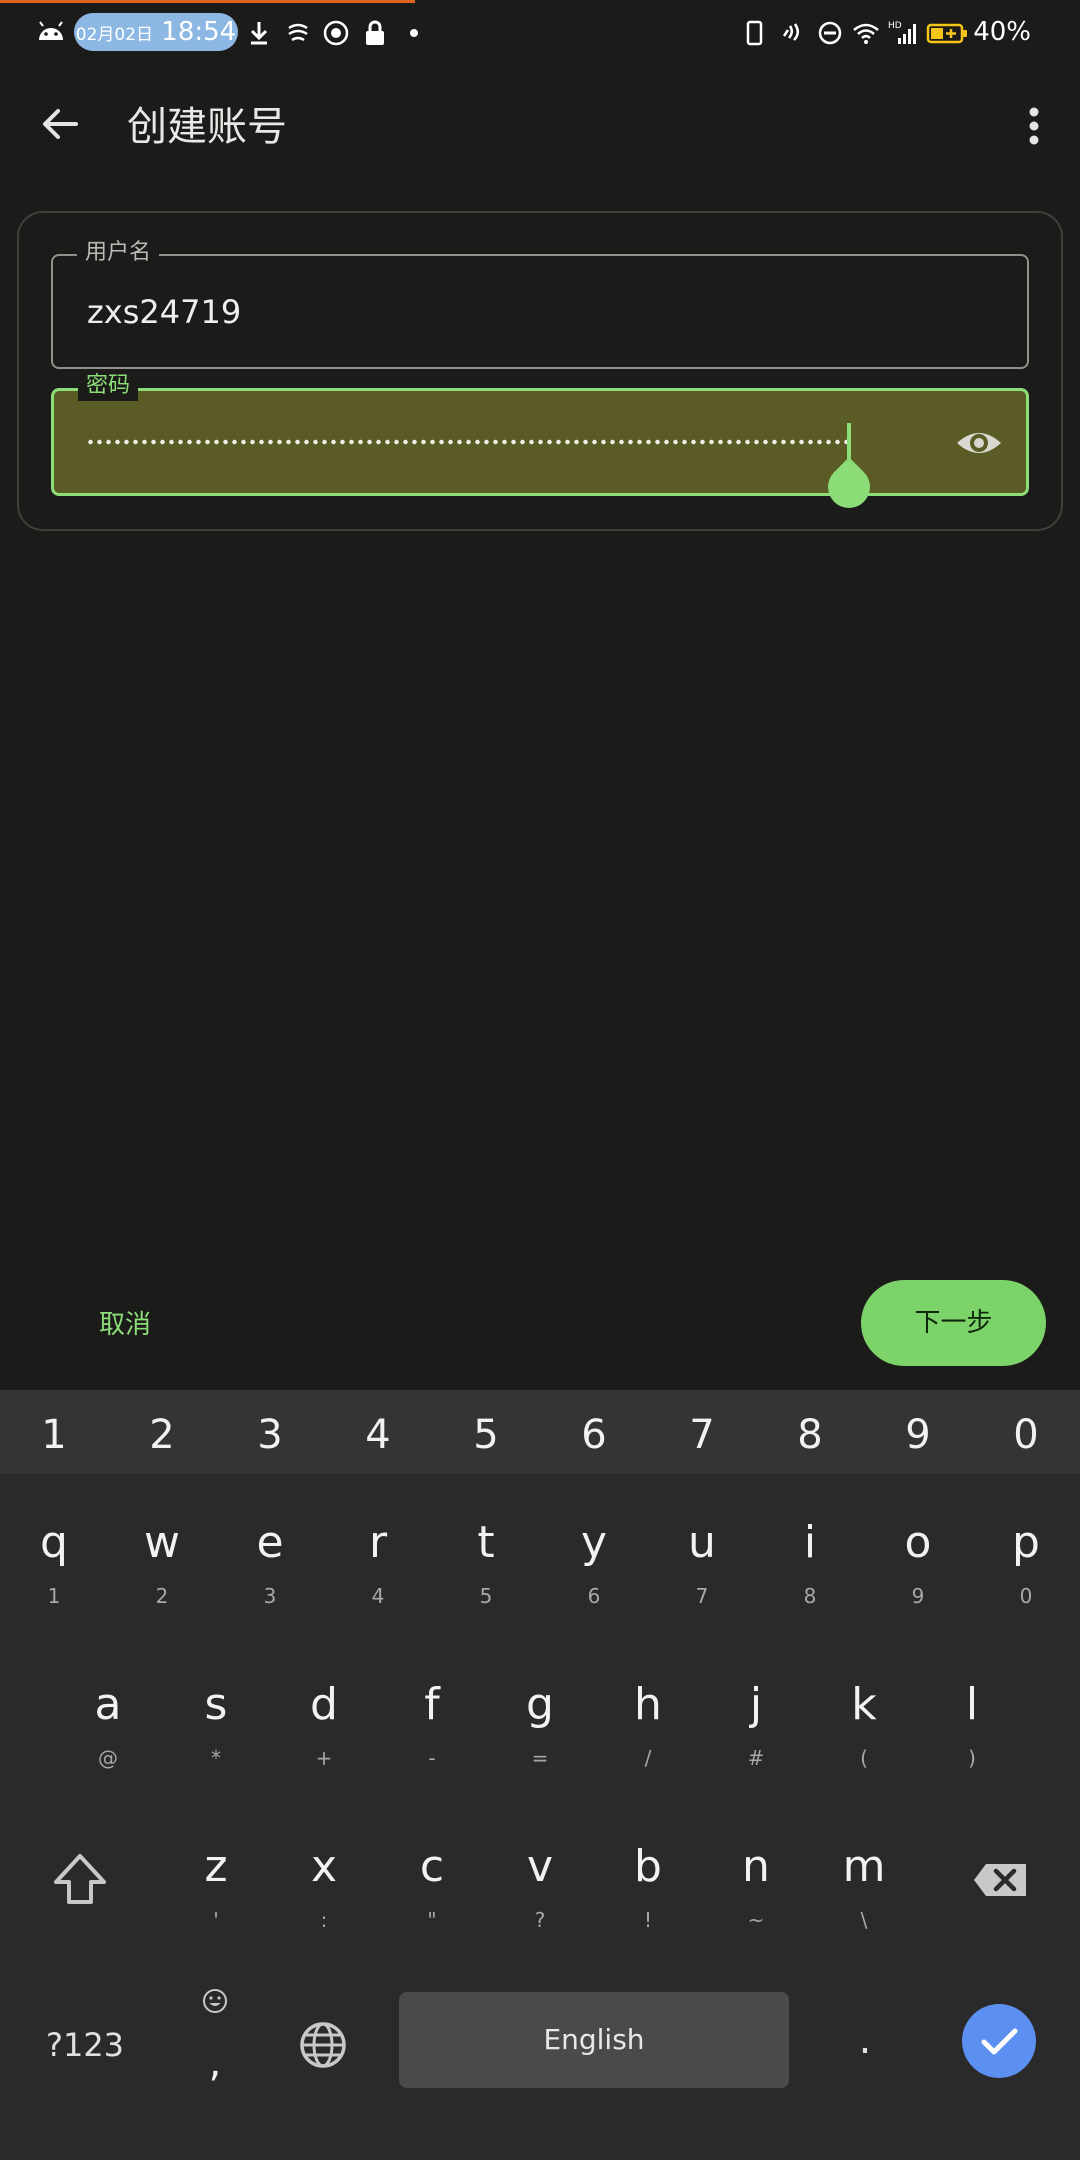  I want to click on key-3: 3, so click(270, 1432).